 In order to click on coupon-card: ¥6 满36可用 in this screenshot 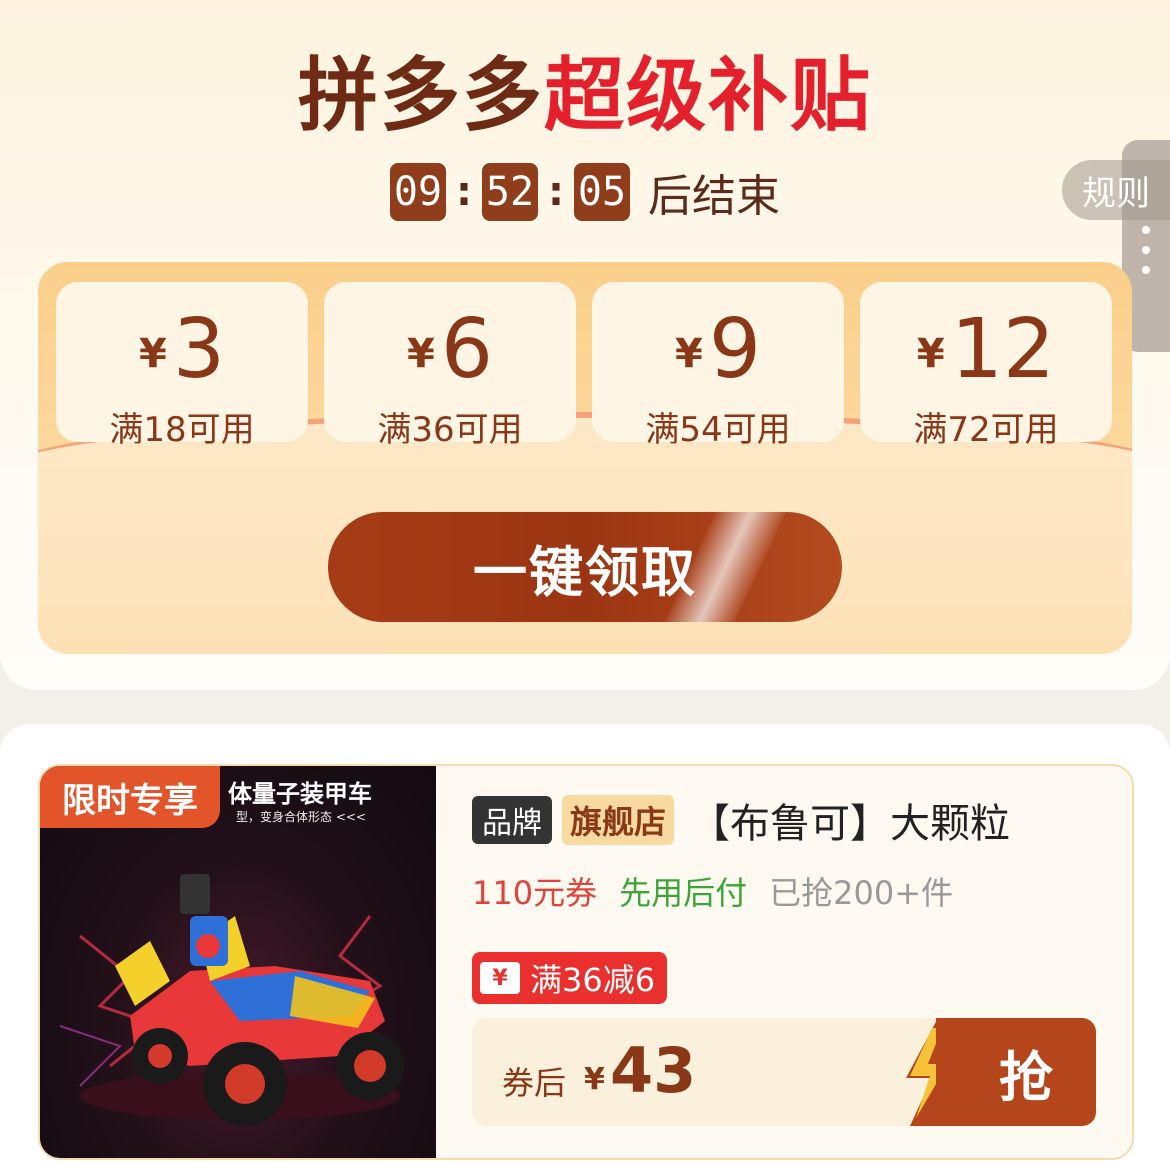, I will do `click(450, 366)`.